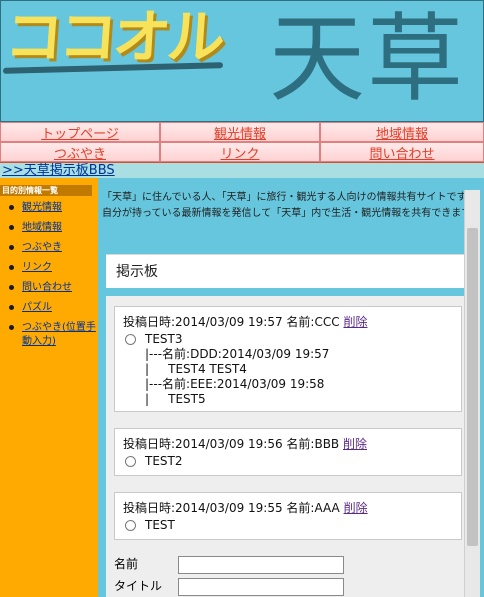  Describe the element at coordinates (164, 461) in the screenshot. I see `post-body: TEST2` at that location.